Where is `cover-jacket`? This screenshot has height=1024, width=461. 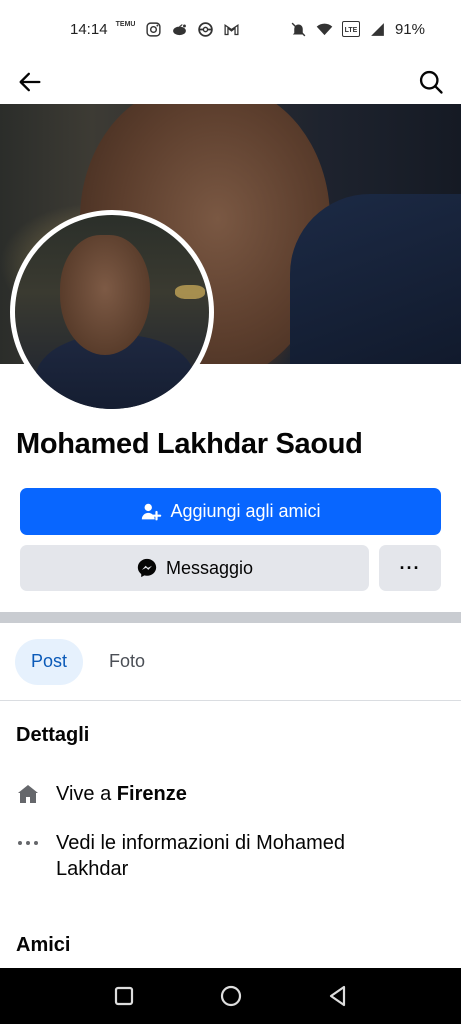 cover-jacket is located at coordinates (375, 279).